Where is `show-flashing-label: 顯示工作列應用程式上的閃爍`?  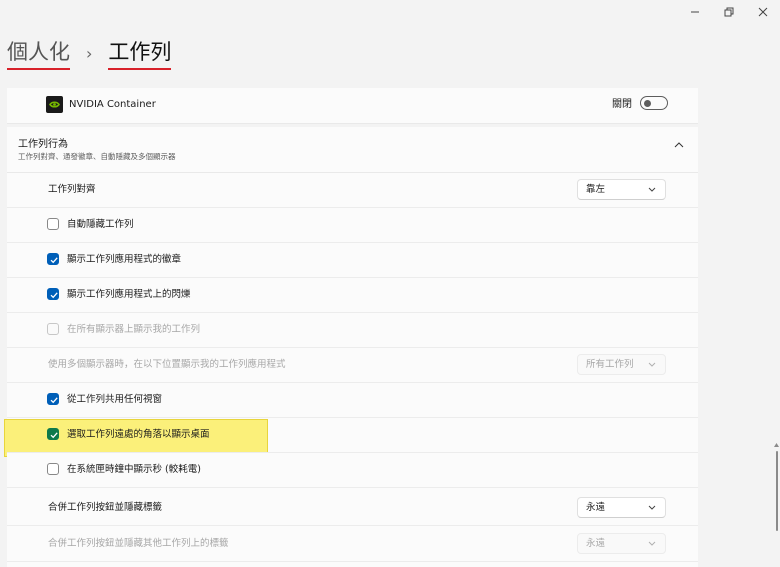
show-flashing-label: 顯示工作列應用程式上的閃爍 is located at coordinates (129, 294).